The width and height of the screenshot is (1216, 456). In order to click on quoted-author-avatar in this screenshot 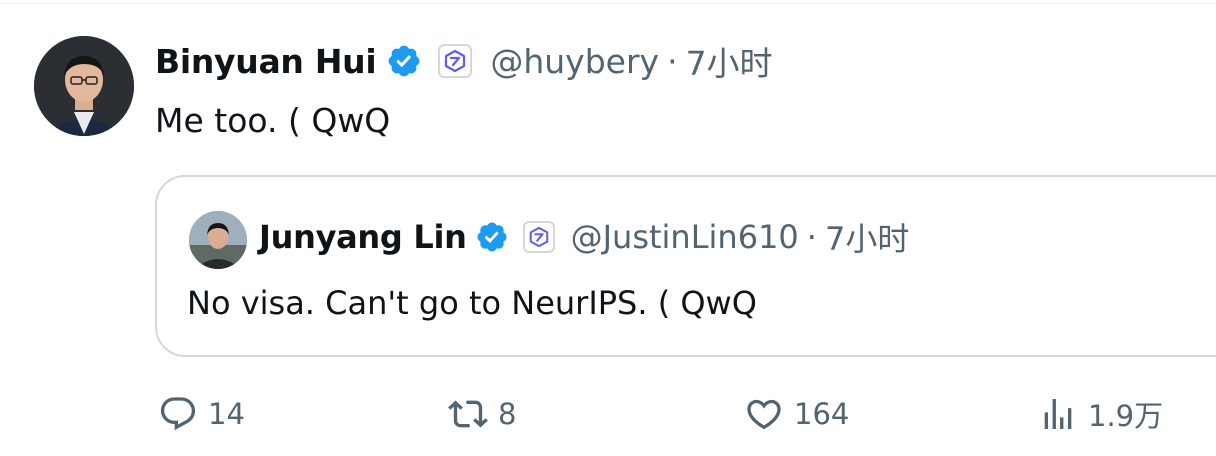, I will do `click(218, 240)`.